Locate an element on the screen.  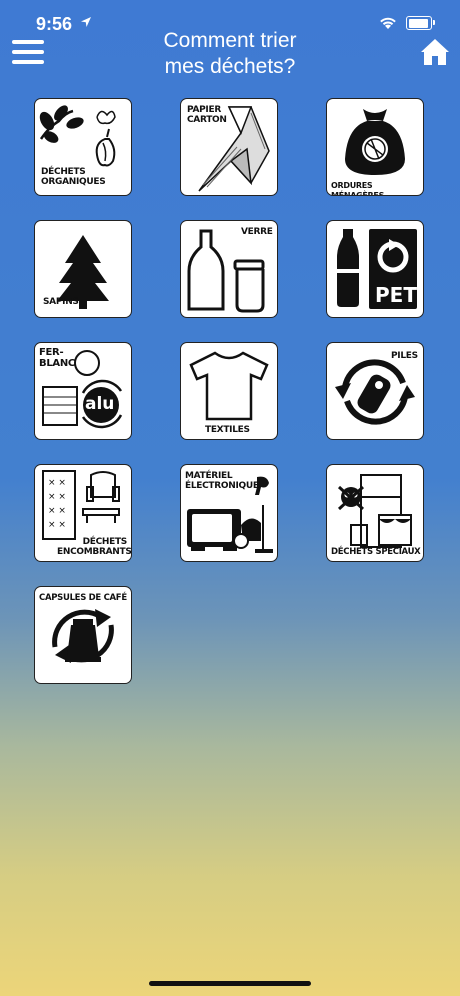
category-household-waste: ORDURES MÉNAGÈRES is located at coordinates (375, 147).